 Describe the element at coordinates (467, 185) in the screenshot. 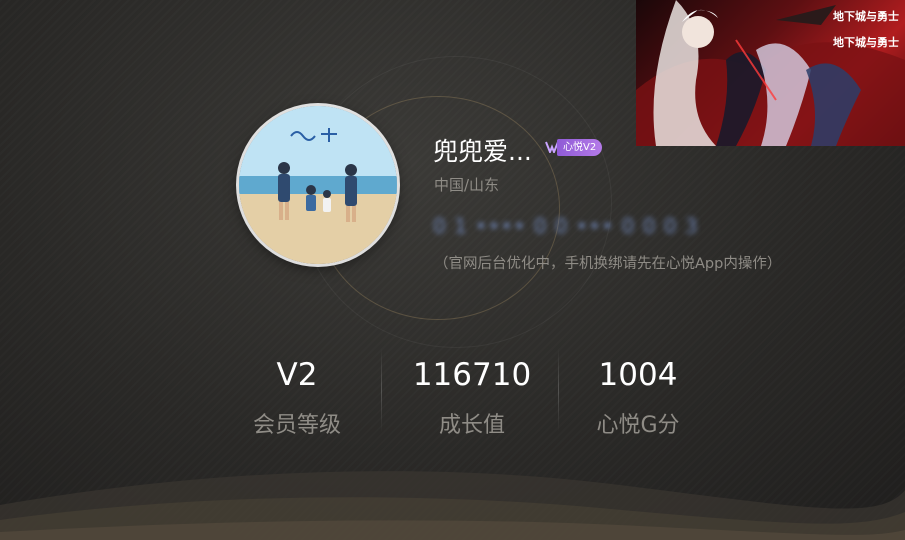

I see `user-location: 中国/山东` at that location.